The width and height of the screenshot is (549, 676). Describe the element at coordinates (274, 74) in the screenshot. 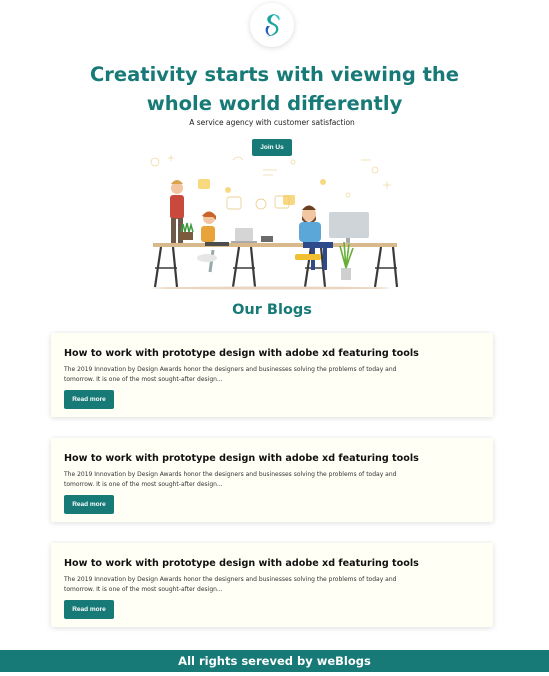

I see `hero-title-line1: Creativity starts with viewing the` at that location.